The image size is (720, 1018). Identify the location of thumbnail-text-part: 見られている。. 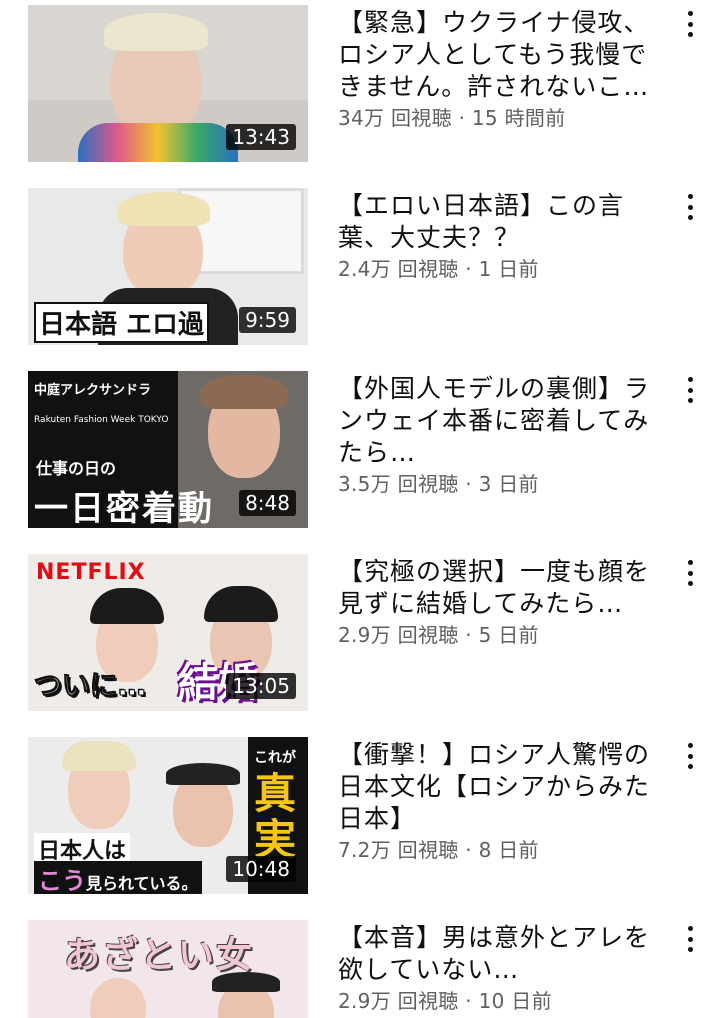
(142, 883).